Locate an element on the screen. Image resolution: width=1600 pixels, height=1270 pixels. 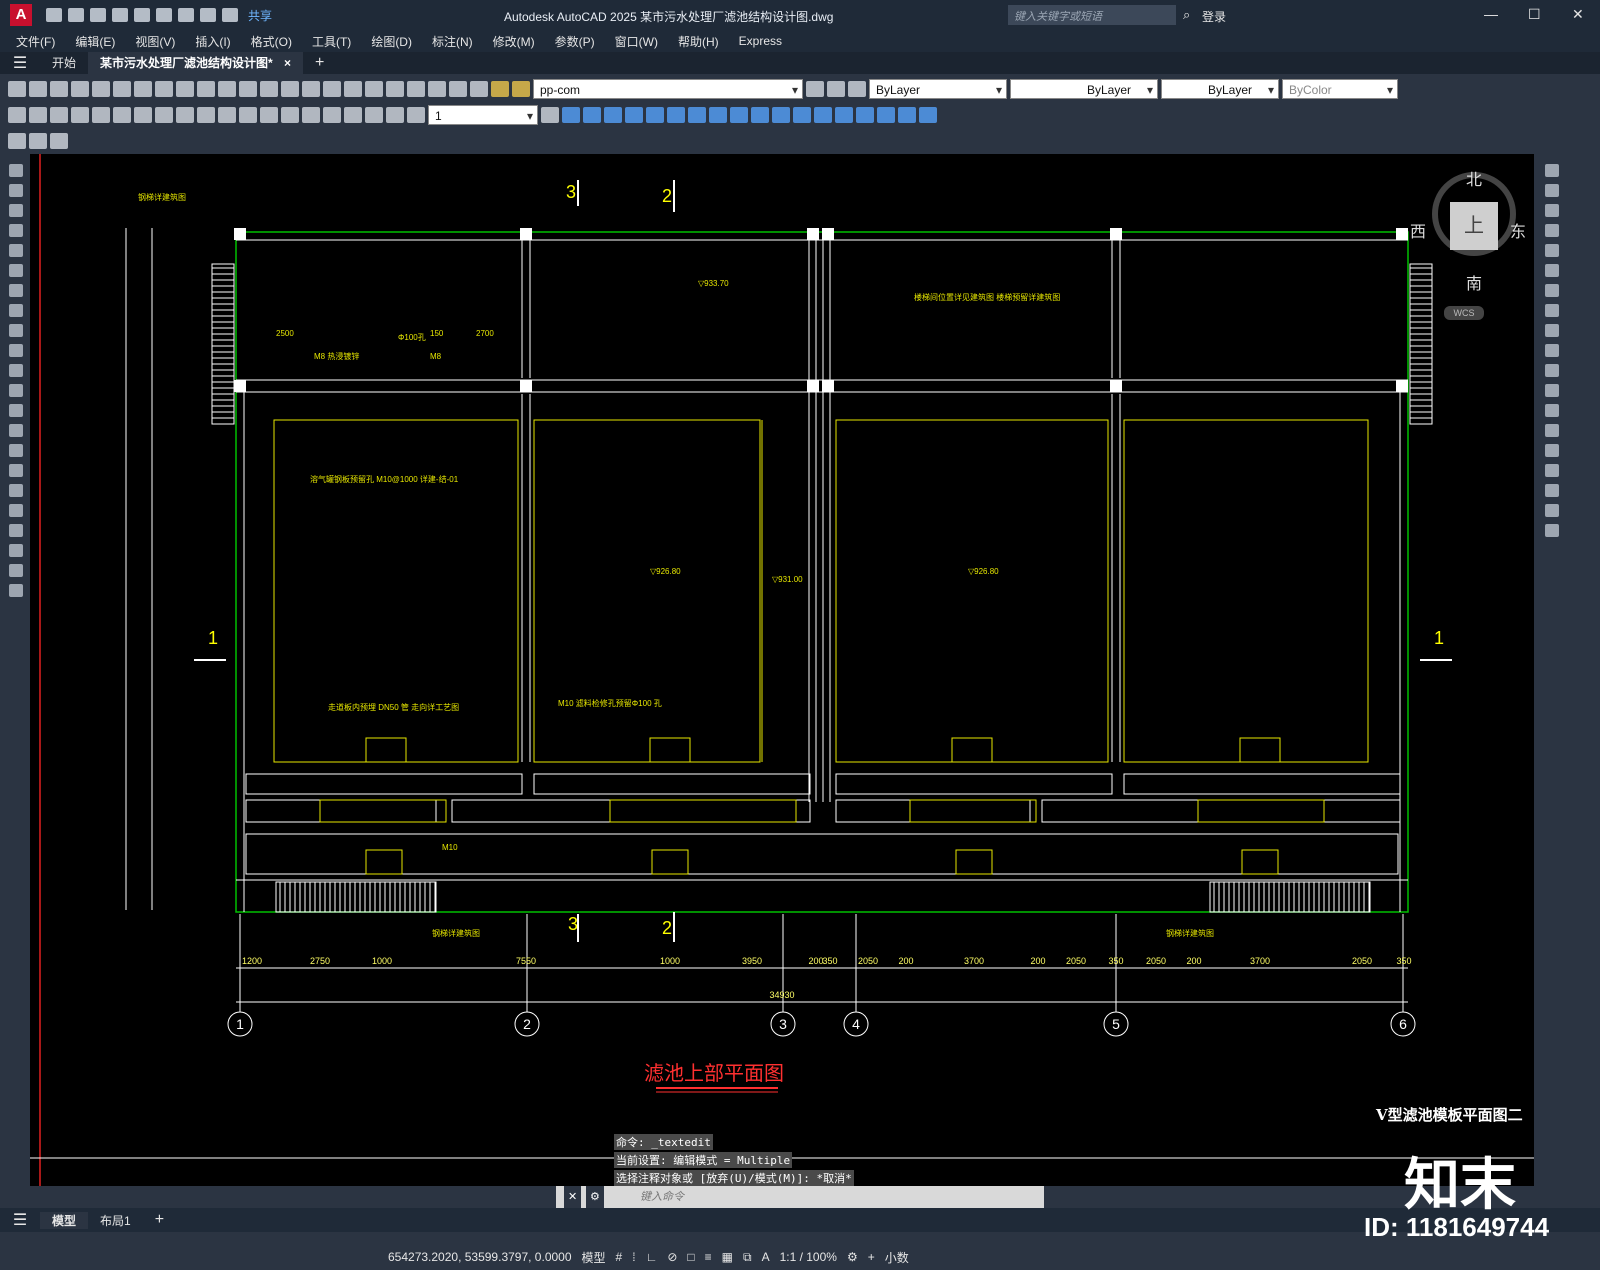
draw-tool-18-icon is located at coordinates (16, 530).